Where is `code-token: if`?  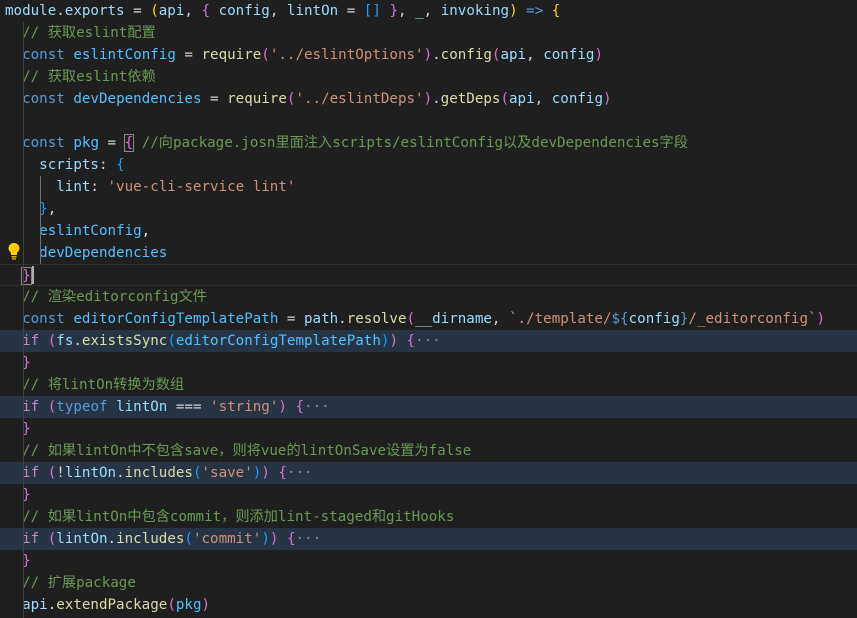
code-token: if is located at coordinates (31, 341).